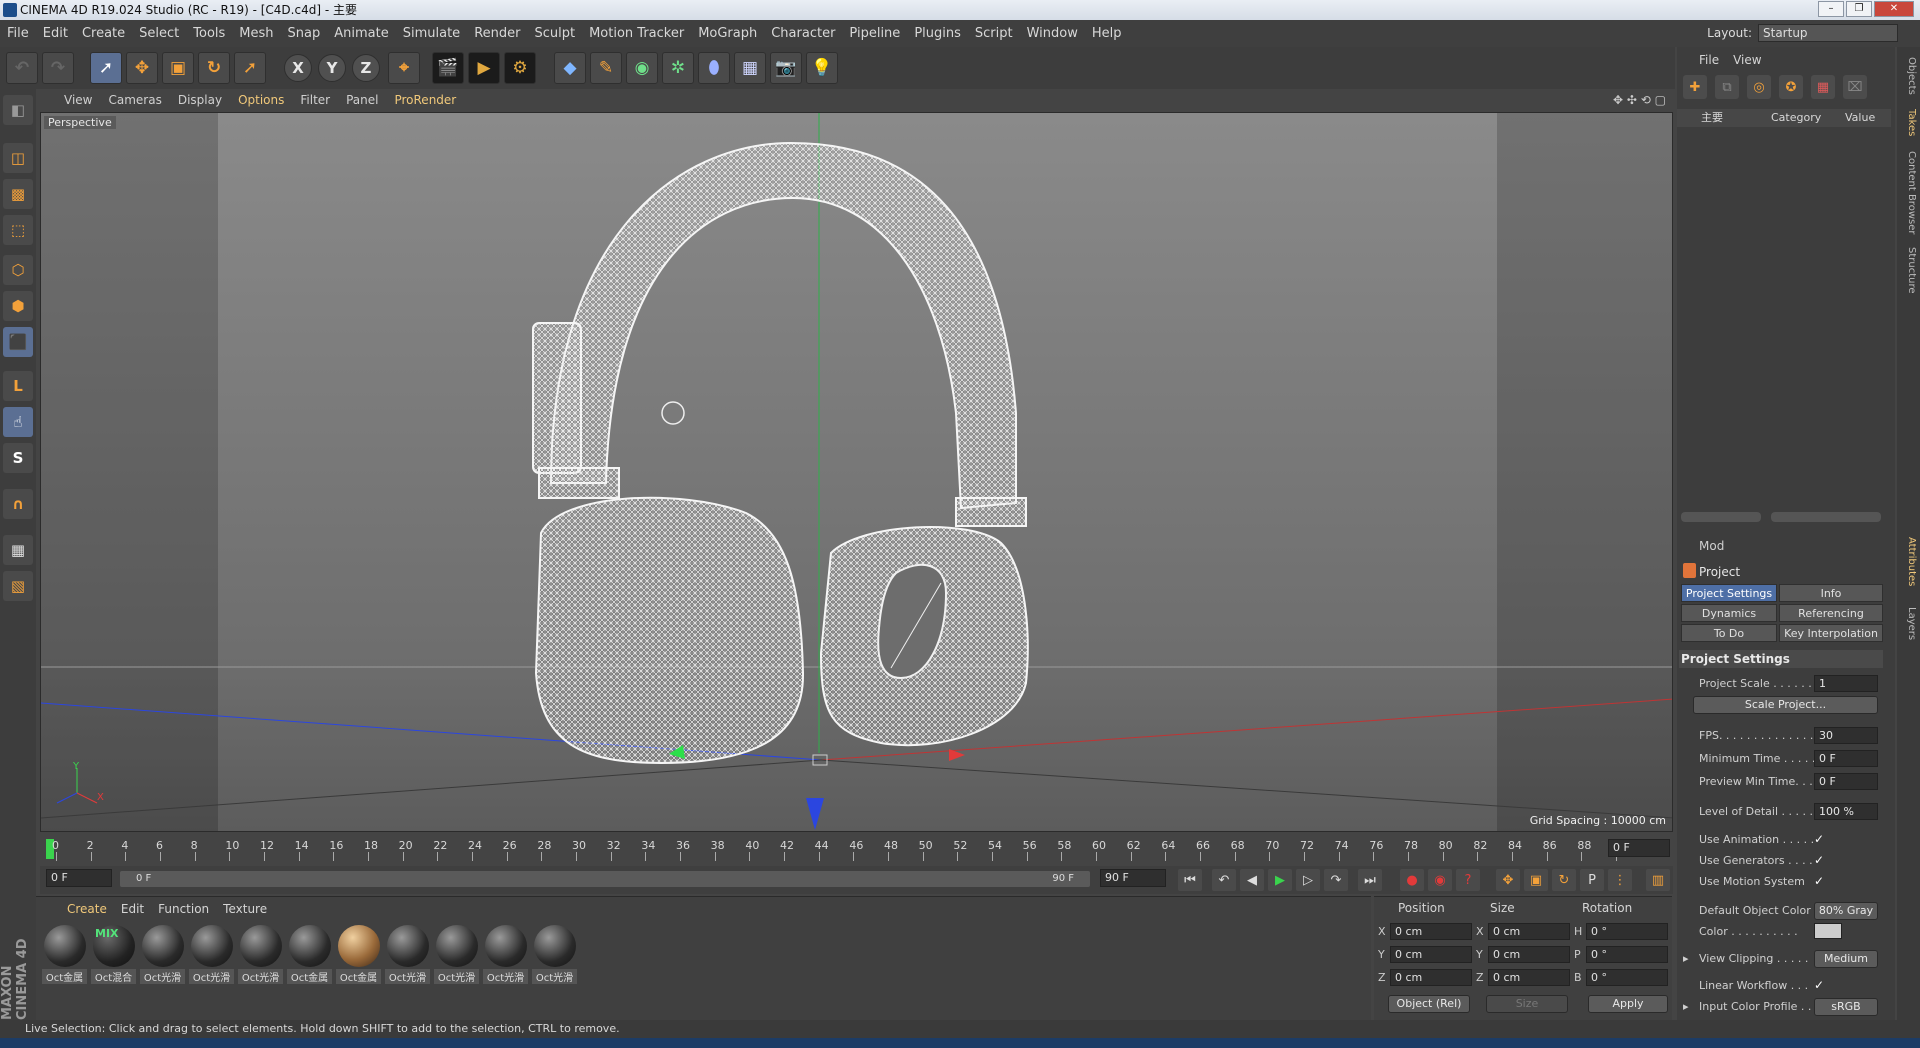  I want to click on play-forward-icon: ▶, so click(1280, 880).